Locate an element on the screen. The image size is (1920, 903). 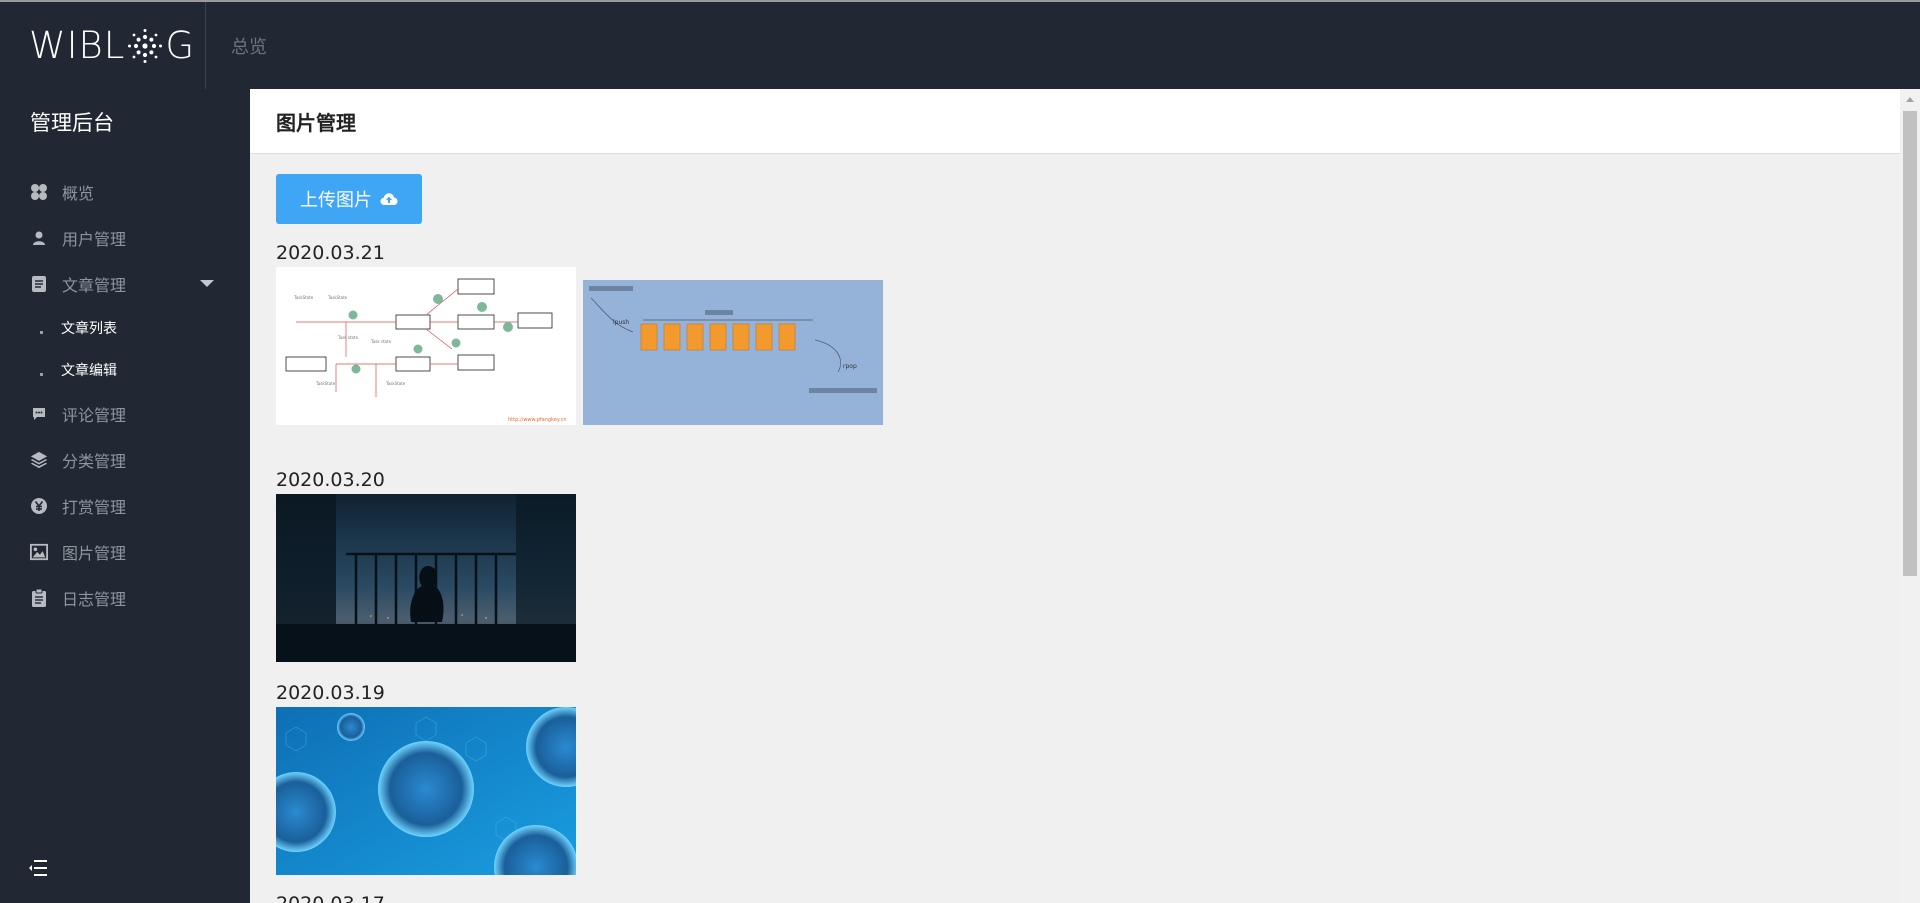
sidebar-item-articles: 文章管理 is located at coordinates (125, 284).